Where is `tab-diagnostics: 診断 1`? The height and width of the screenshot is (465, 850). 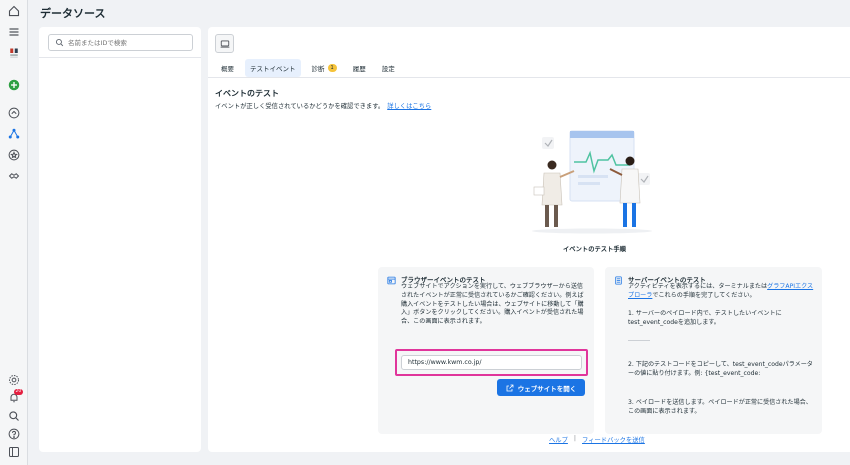 tab-diagnostics: 診断 1 is located at coordinates (324, 68).